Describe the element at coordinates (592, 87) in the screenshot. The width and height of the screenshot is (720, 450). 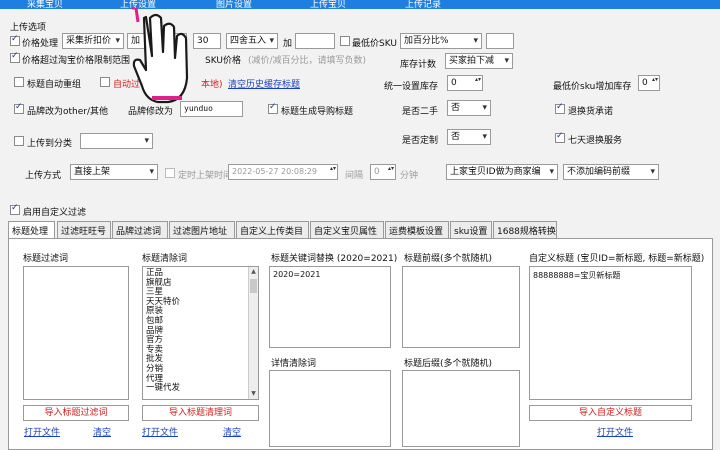
I see `min-sku-stock-label: 最低价sku增加库存` at that location.